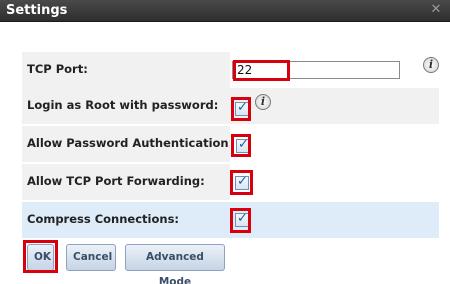 The height and width of the screenshot is (284, 450). I want to click on highlight-tcp-port, so click(261, 70).